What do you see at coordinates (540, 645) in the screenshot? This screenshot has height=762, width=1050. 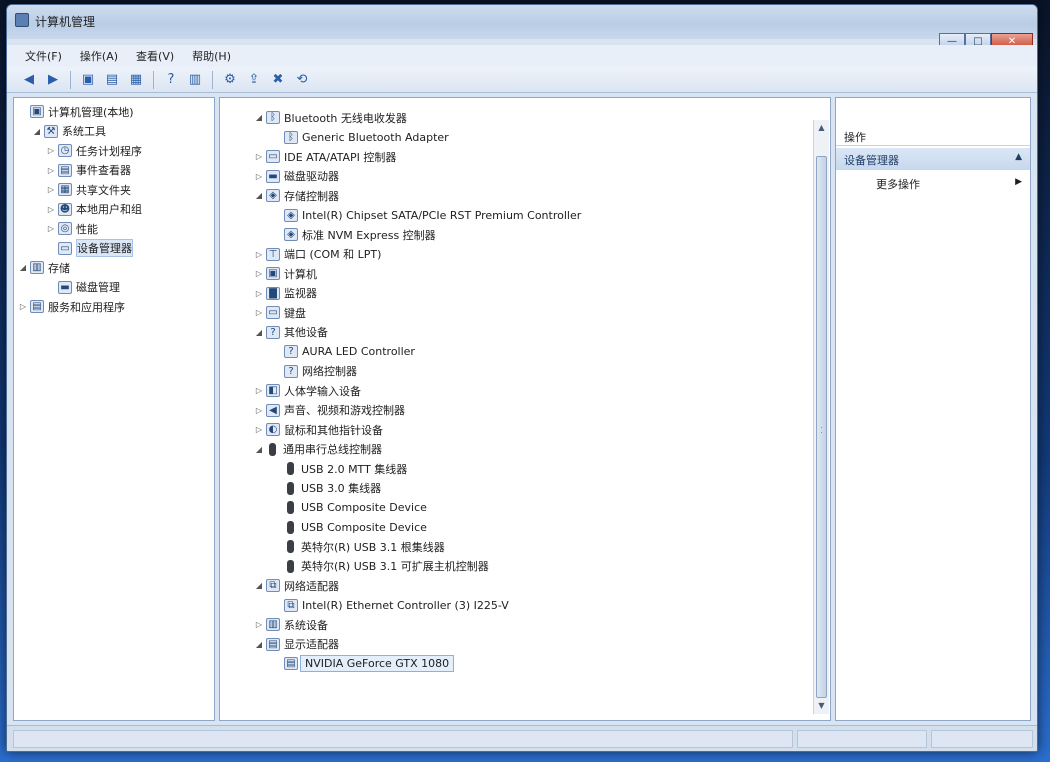 I see `device-tree-item: ◢ ▤ 显示适配器` at bounding box center [540, 645].